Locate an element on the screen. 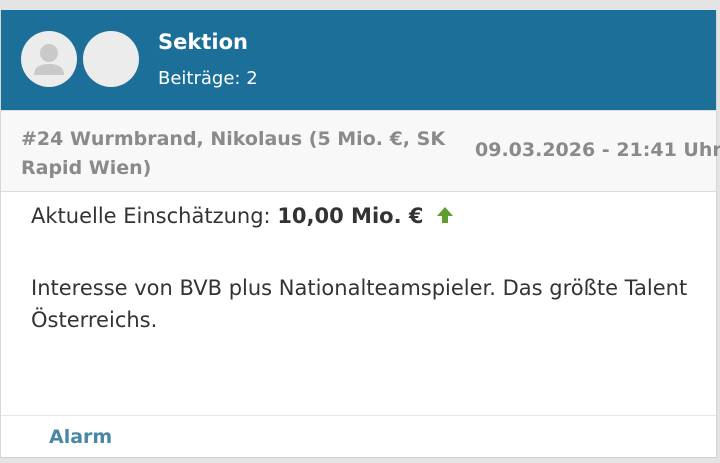 Image resolution: width=720 pixels, height=463 pixels. assessment-value: 10,00 Mio. € is located at coordinates (350, 216).